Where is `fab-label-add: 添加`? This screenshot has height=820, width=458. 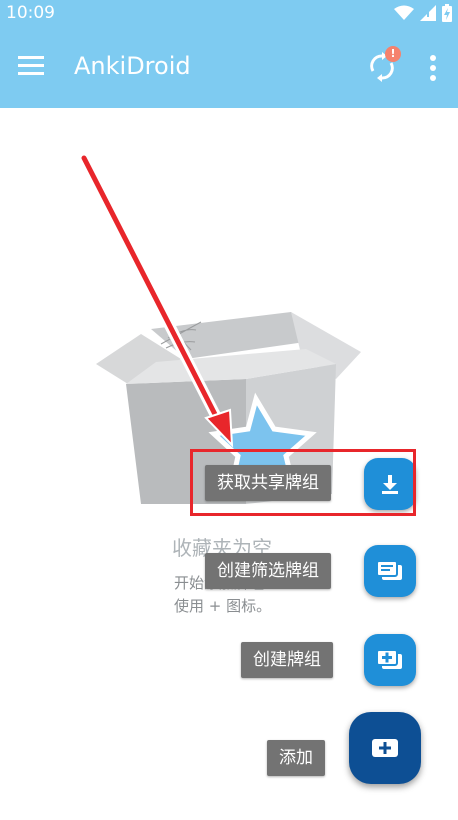 fab-label-add: 添加 is located at coordinates (296, 758).